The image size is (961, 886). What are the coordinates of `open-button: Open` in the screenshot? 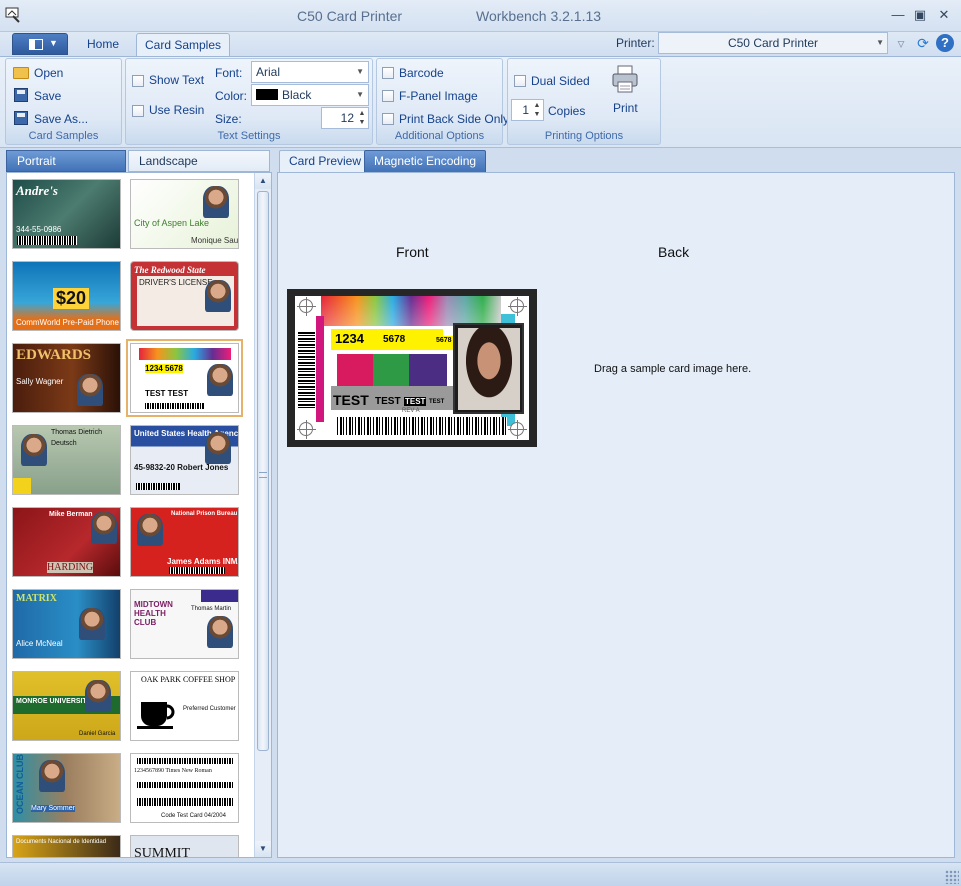 It's located at (48, 73).